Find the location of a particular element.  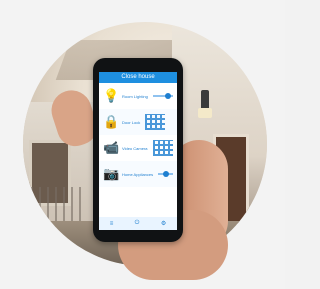

control-row: 🔒 Door Lock is located at coordinates (138, 122).